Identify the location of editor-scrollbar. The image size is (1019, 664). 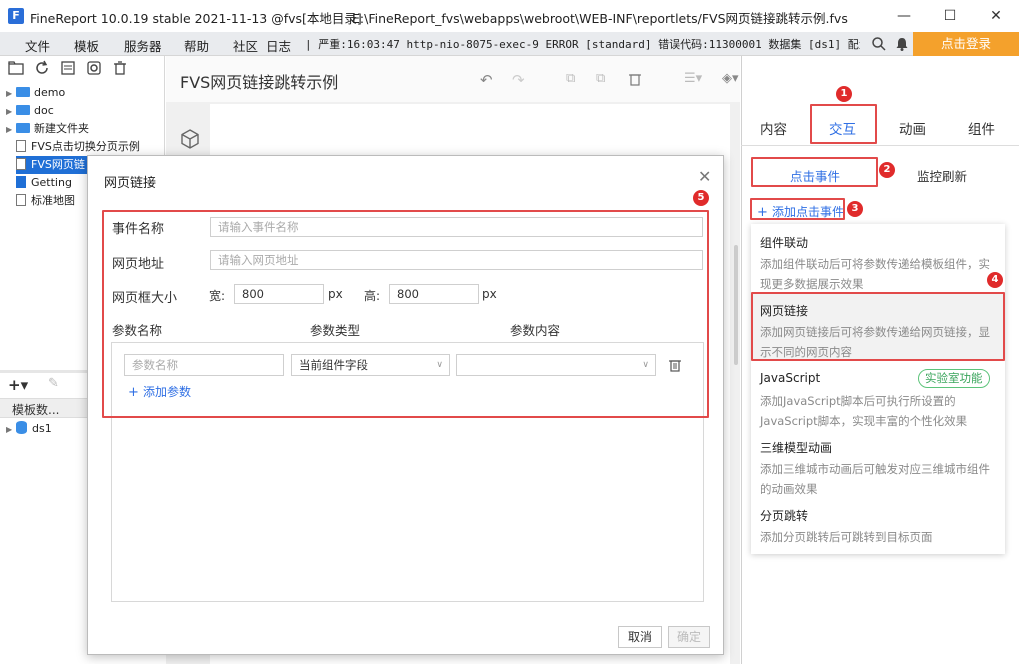
(736, 305).